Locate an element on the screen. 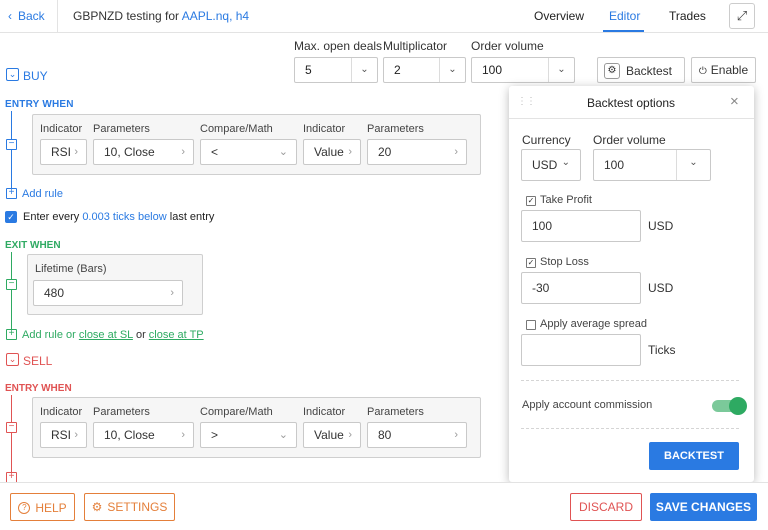  settings-button: ⚙ SETTINGS is located at coordinates (129, 507).